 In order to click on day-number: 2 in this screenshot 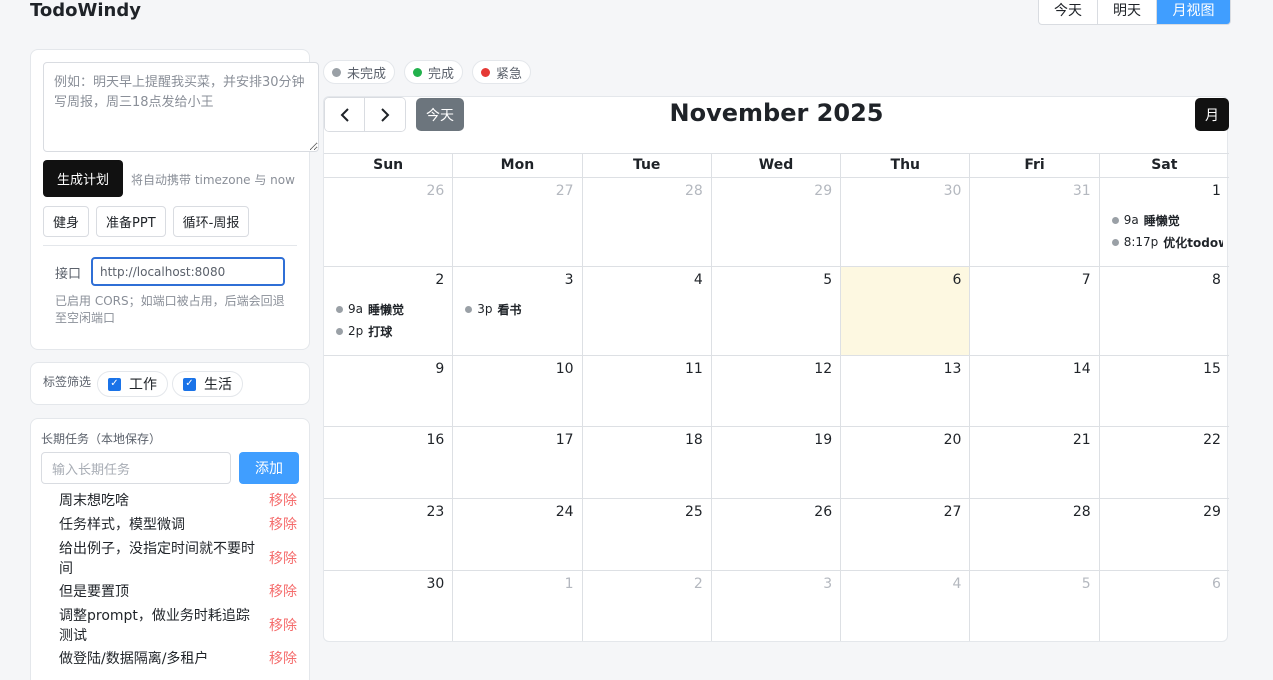, I will do `click(440, 280)`.